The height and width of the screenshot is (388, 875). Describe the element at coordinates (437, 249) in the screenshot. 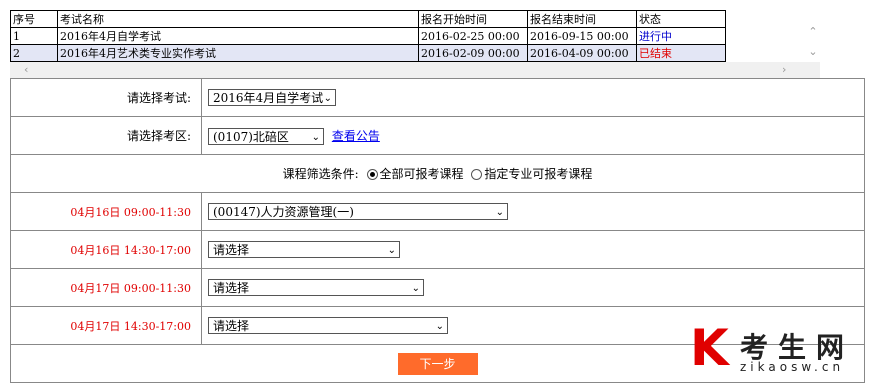

I see `session-row: 04月16日 14:30-17:00 请选择 ⌄` at that location.